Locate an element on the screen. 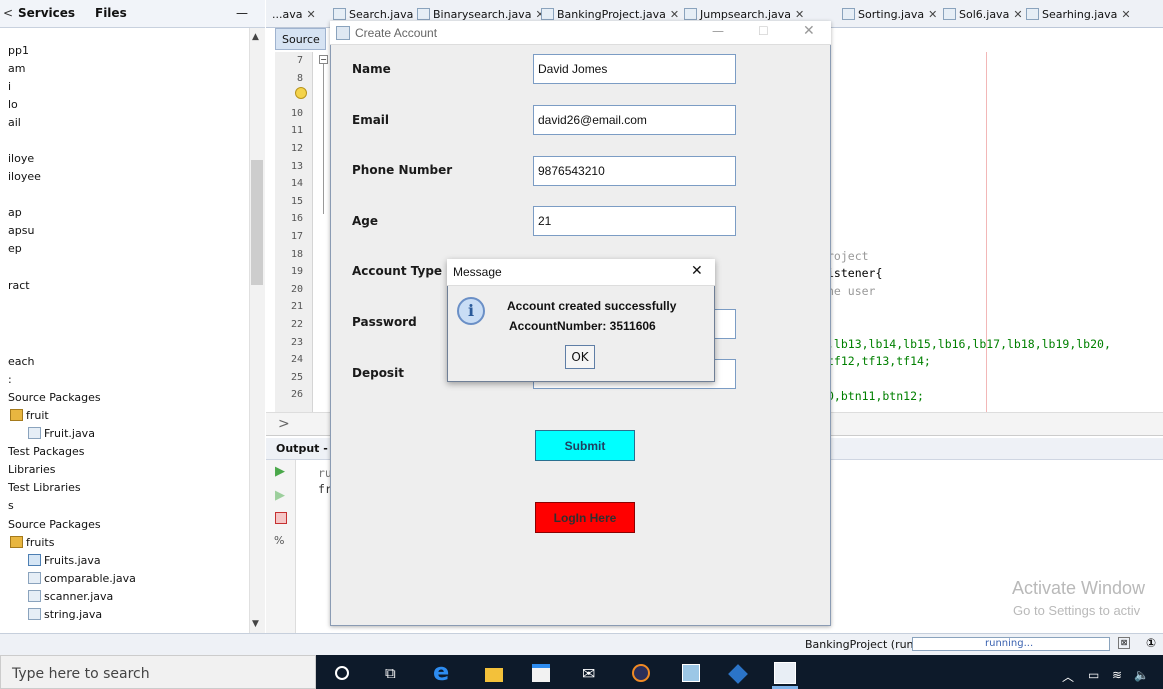 This screenshot has height=689, width=1163. tree-item: i is located at coordinates (9, 86).